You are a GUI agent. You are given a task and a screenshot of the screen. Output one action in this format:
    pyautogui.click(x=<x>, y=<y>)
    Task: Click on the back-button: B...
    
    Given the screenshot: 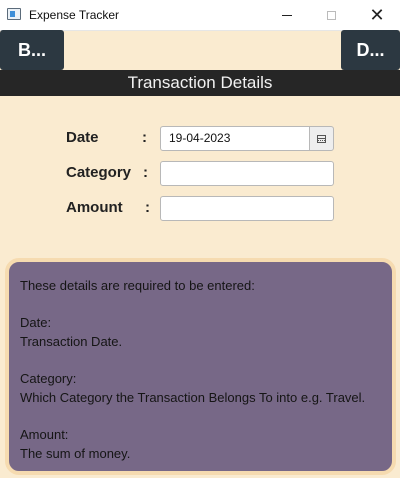 What is the action you would take?
    pyautogui.click(x=32, y=50)
    